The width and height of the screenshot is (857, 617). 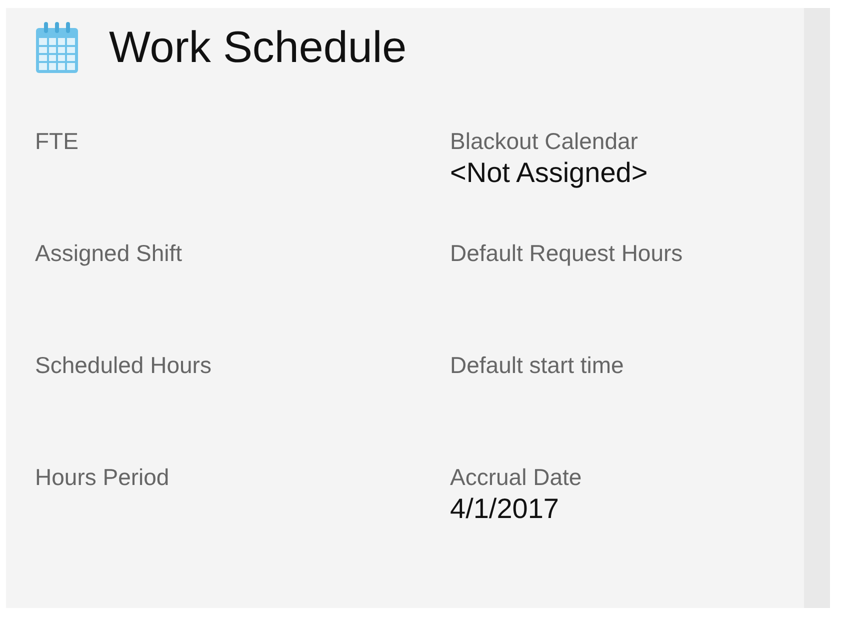 I want to click on card-title: Work Schedule, so click(x=258, y=48).